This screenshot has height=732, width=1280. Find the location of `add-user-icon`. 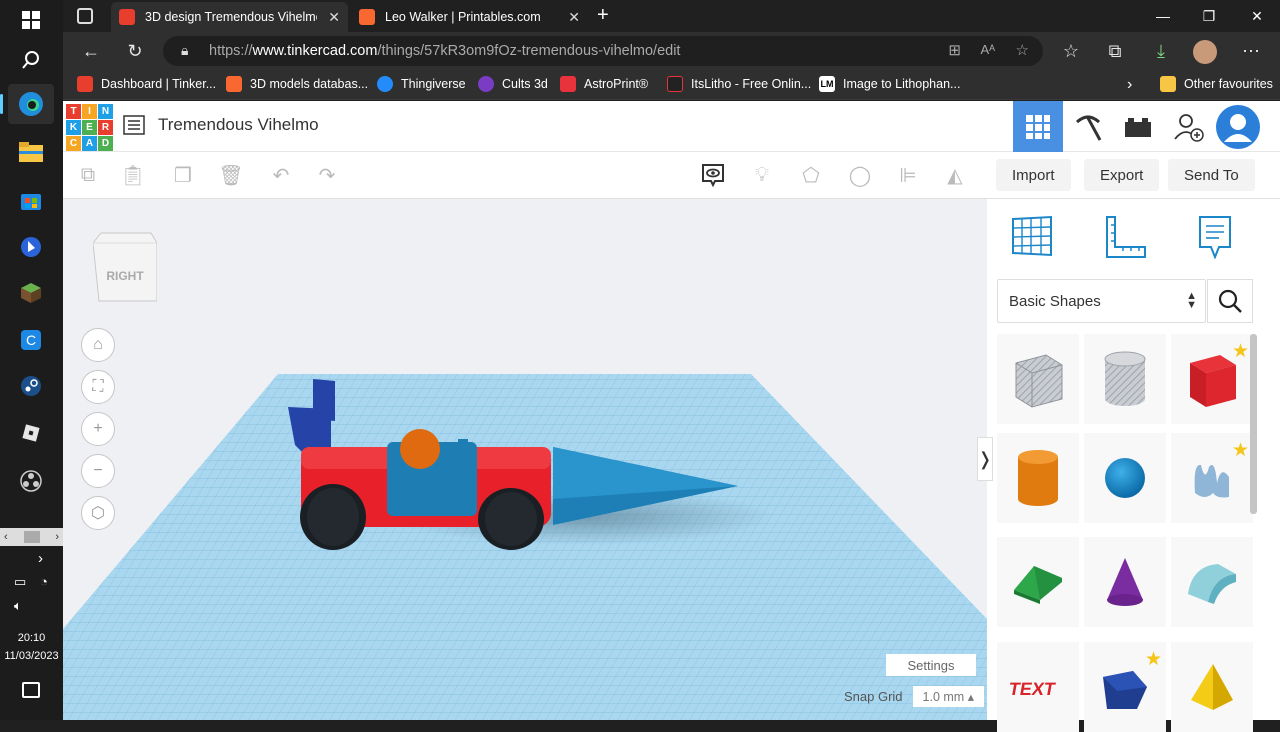

add-user-icon is located at coordinates (1188, 126).